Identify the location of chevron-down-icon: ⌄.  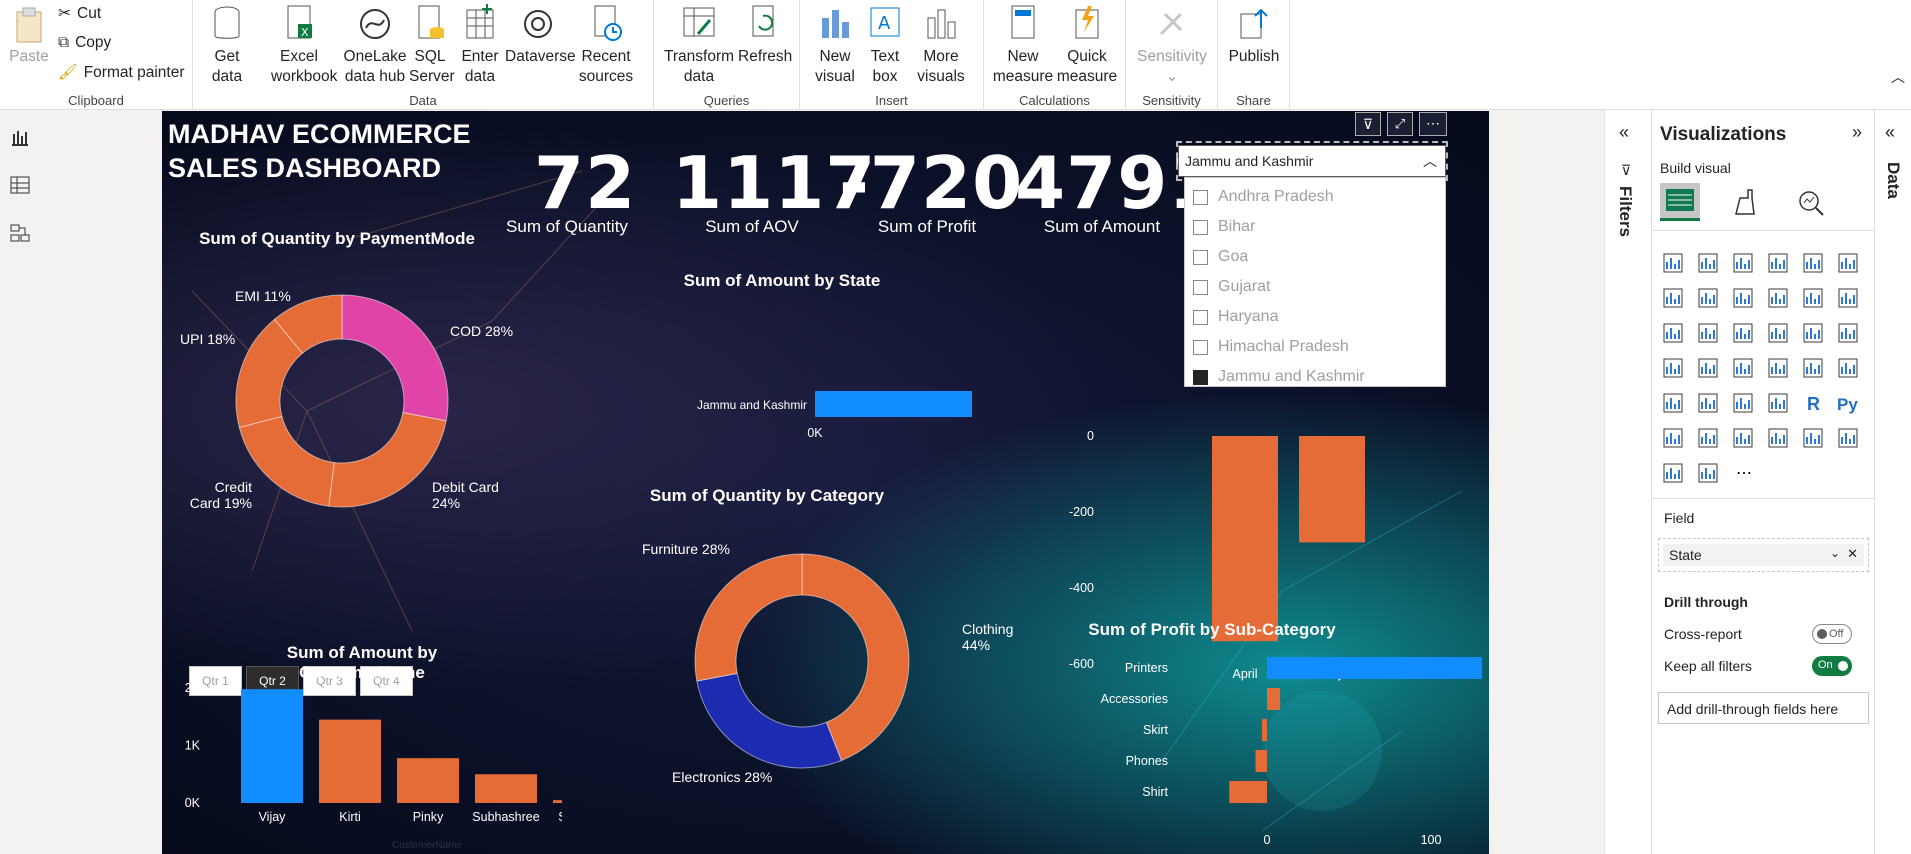
(1835, 553).